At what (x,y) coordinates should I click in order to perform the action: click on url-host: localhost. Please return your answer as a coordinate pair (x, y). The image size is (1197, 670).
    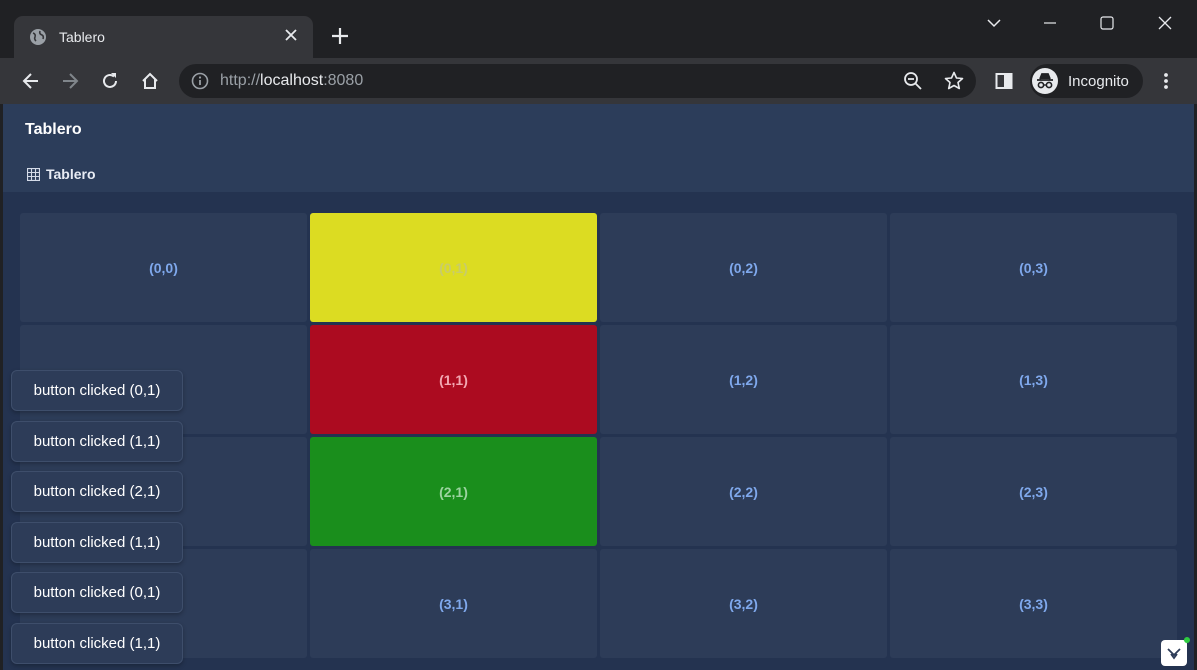
    Looking at the image, I should click on (292, 80).